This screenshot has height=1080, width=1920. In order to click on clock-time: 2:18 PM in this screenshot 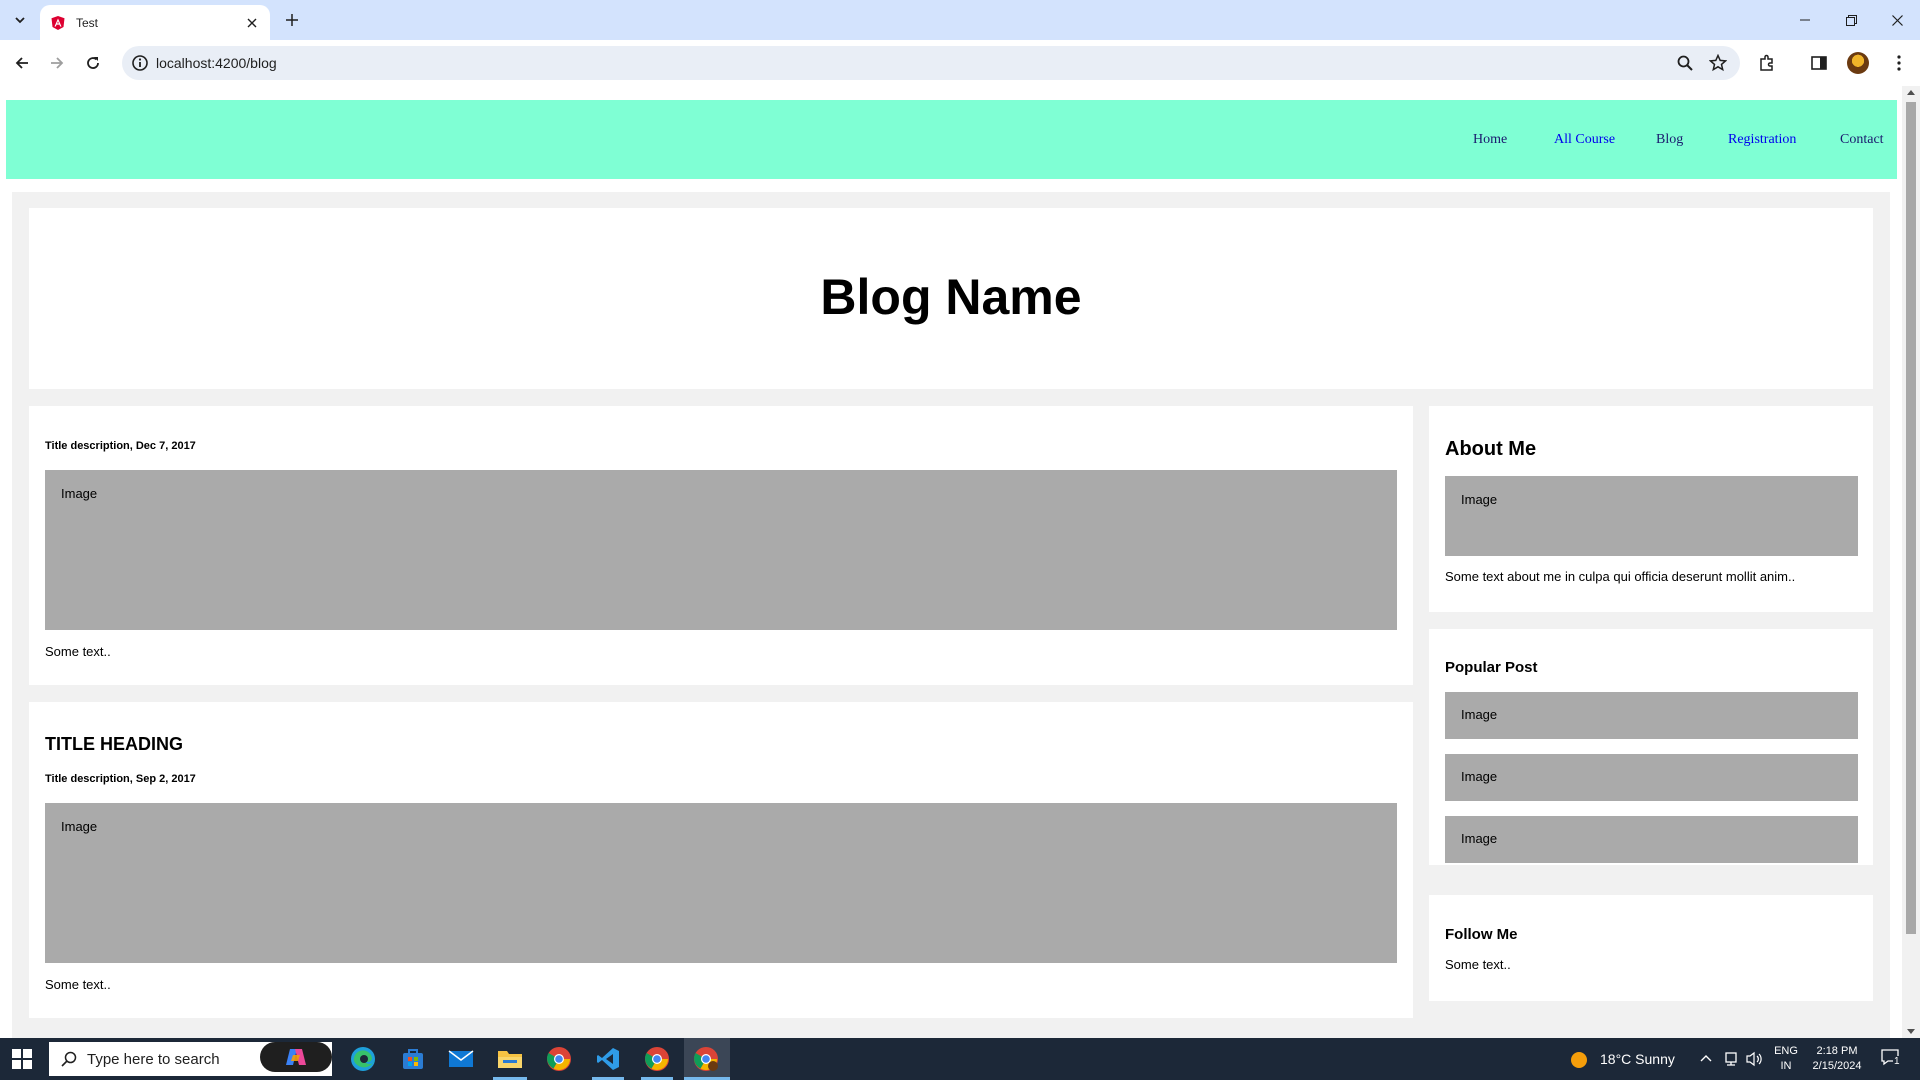, I will do `click(1837, 1051)`.